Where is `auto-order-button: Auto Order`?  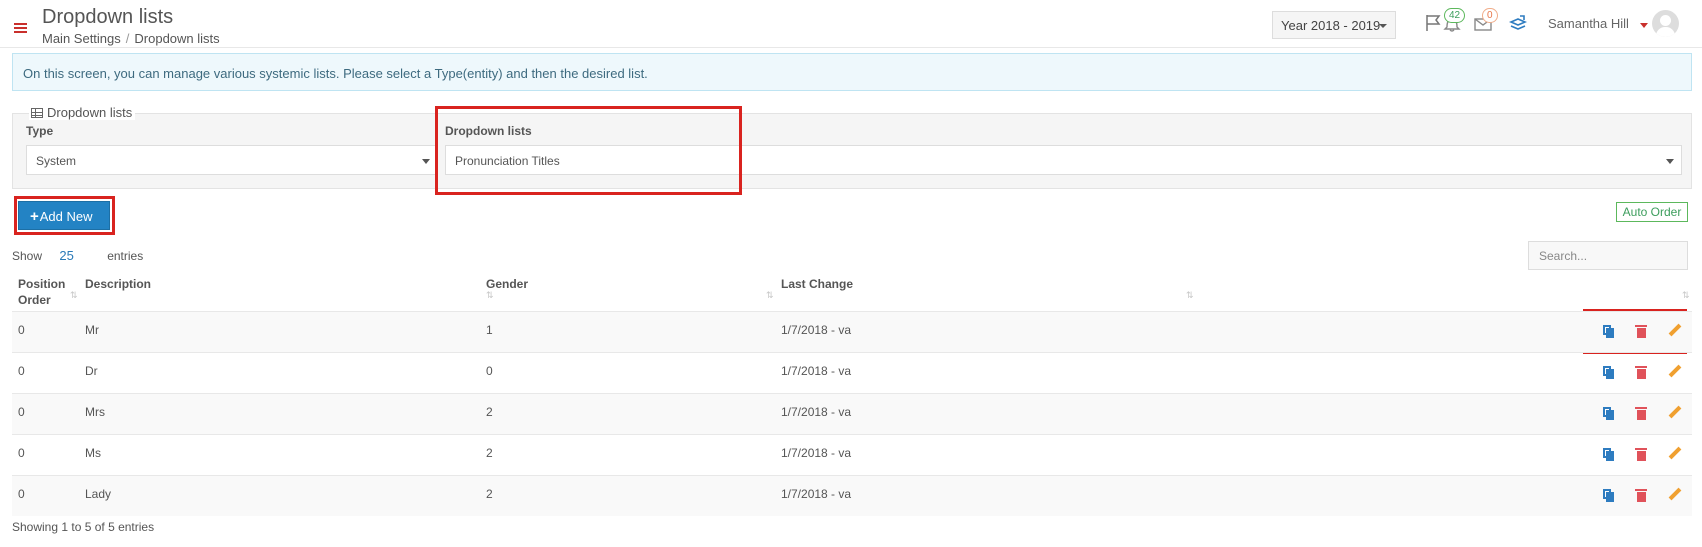 auto-order-button: Auto Order is located at coordinates (1652, 212).